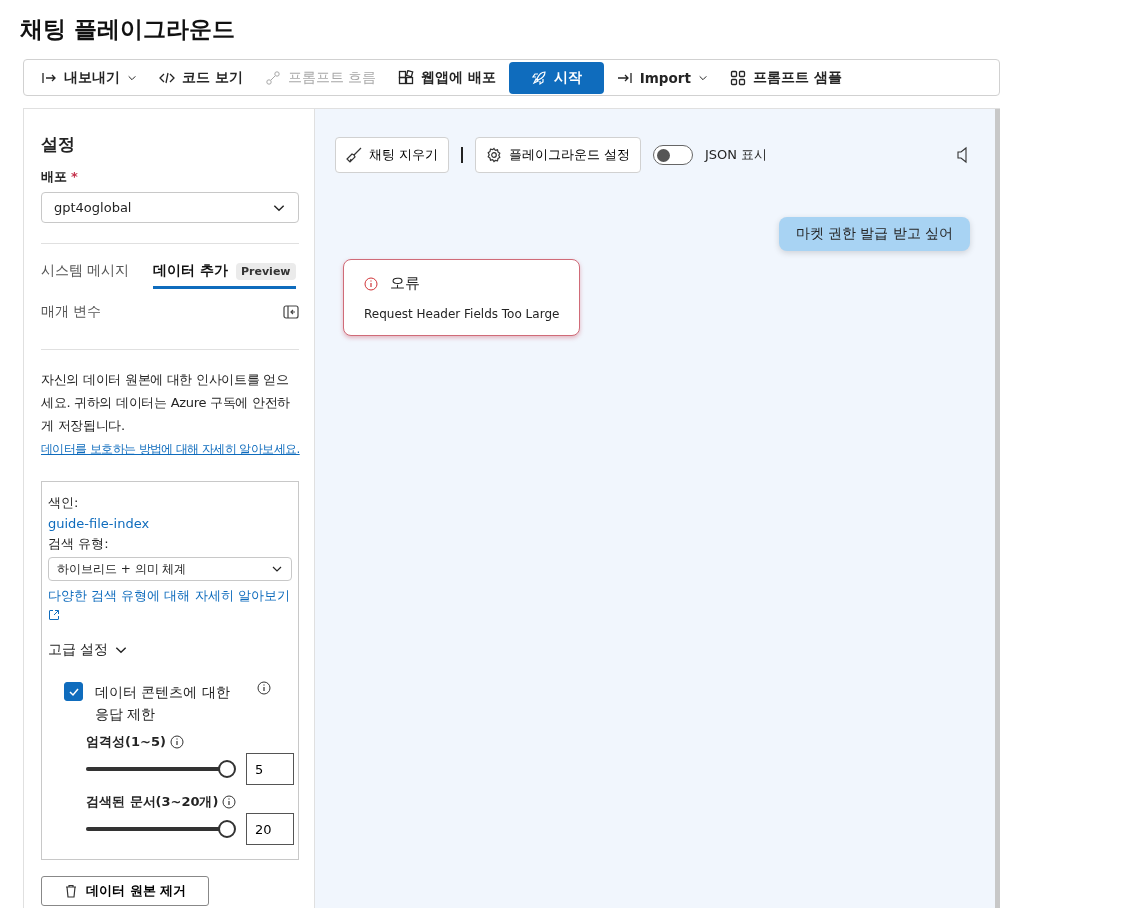 Image resolution: width=1121 pixels, height=913 pixels. I want to click on toolbar-button: 프롬프트 샘플, so click(785, 77).